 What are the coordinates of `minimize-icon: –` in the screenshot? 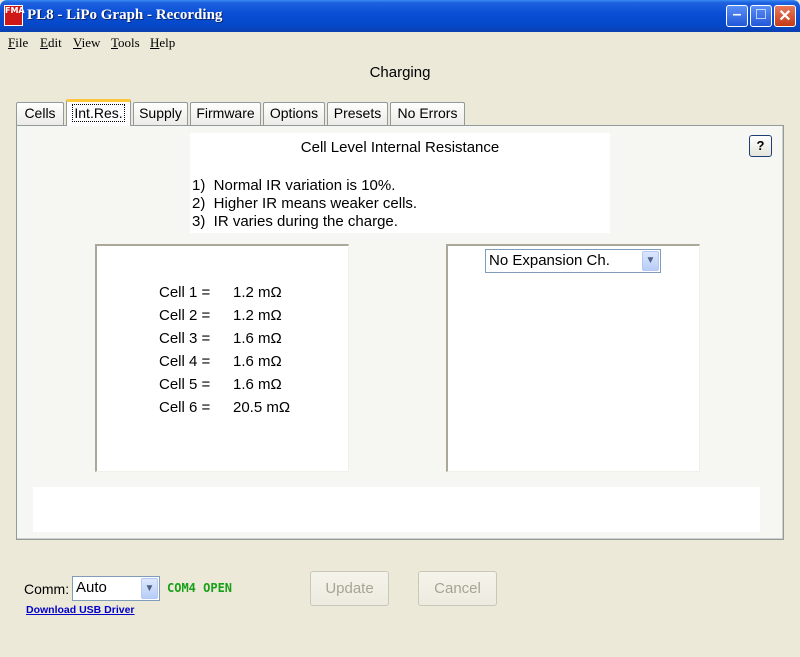 It's located at (737, 16).